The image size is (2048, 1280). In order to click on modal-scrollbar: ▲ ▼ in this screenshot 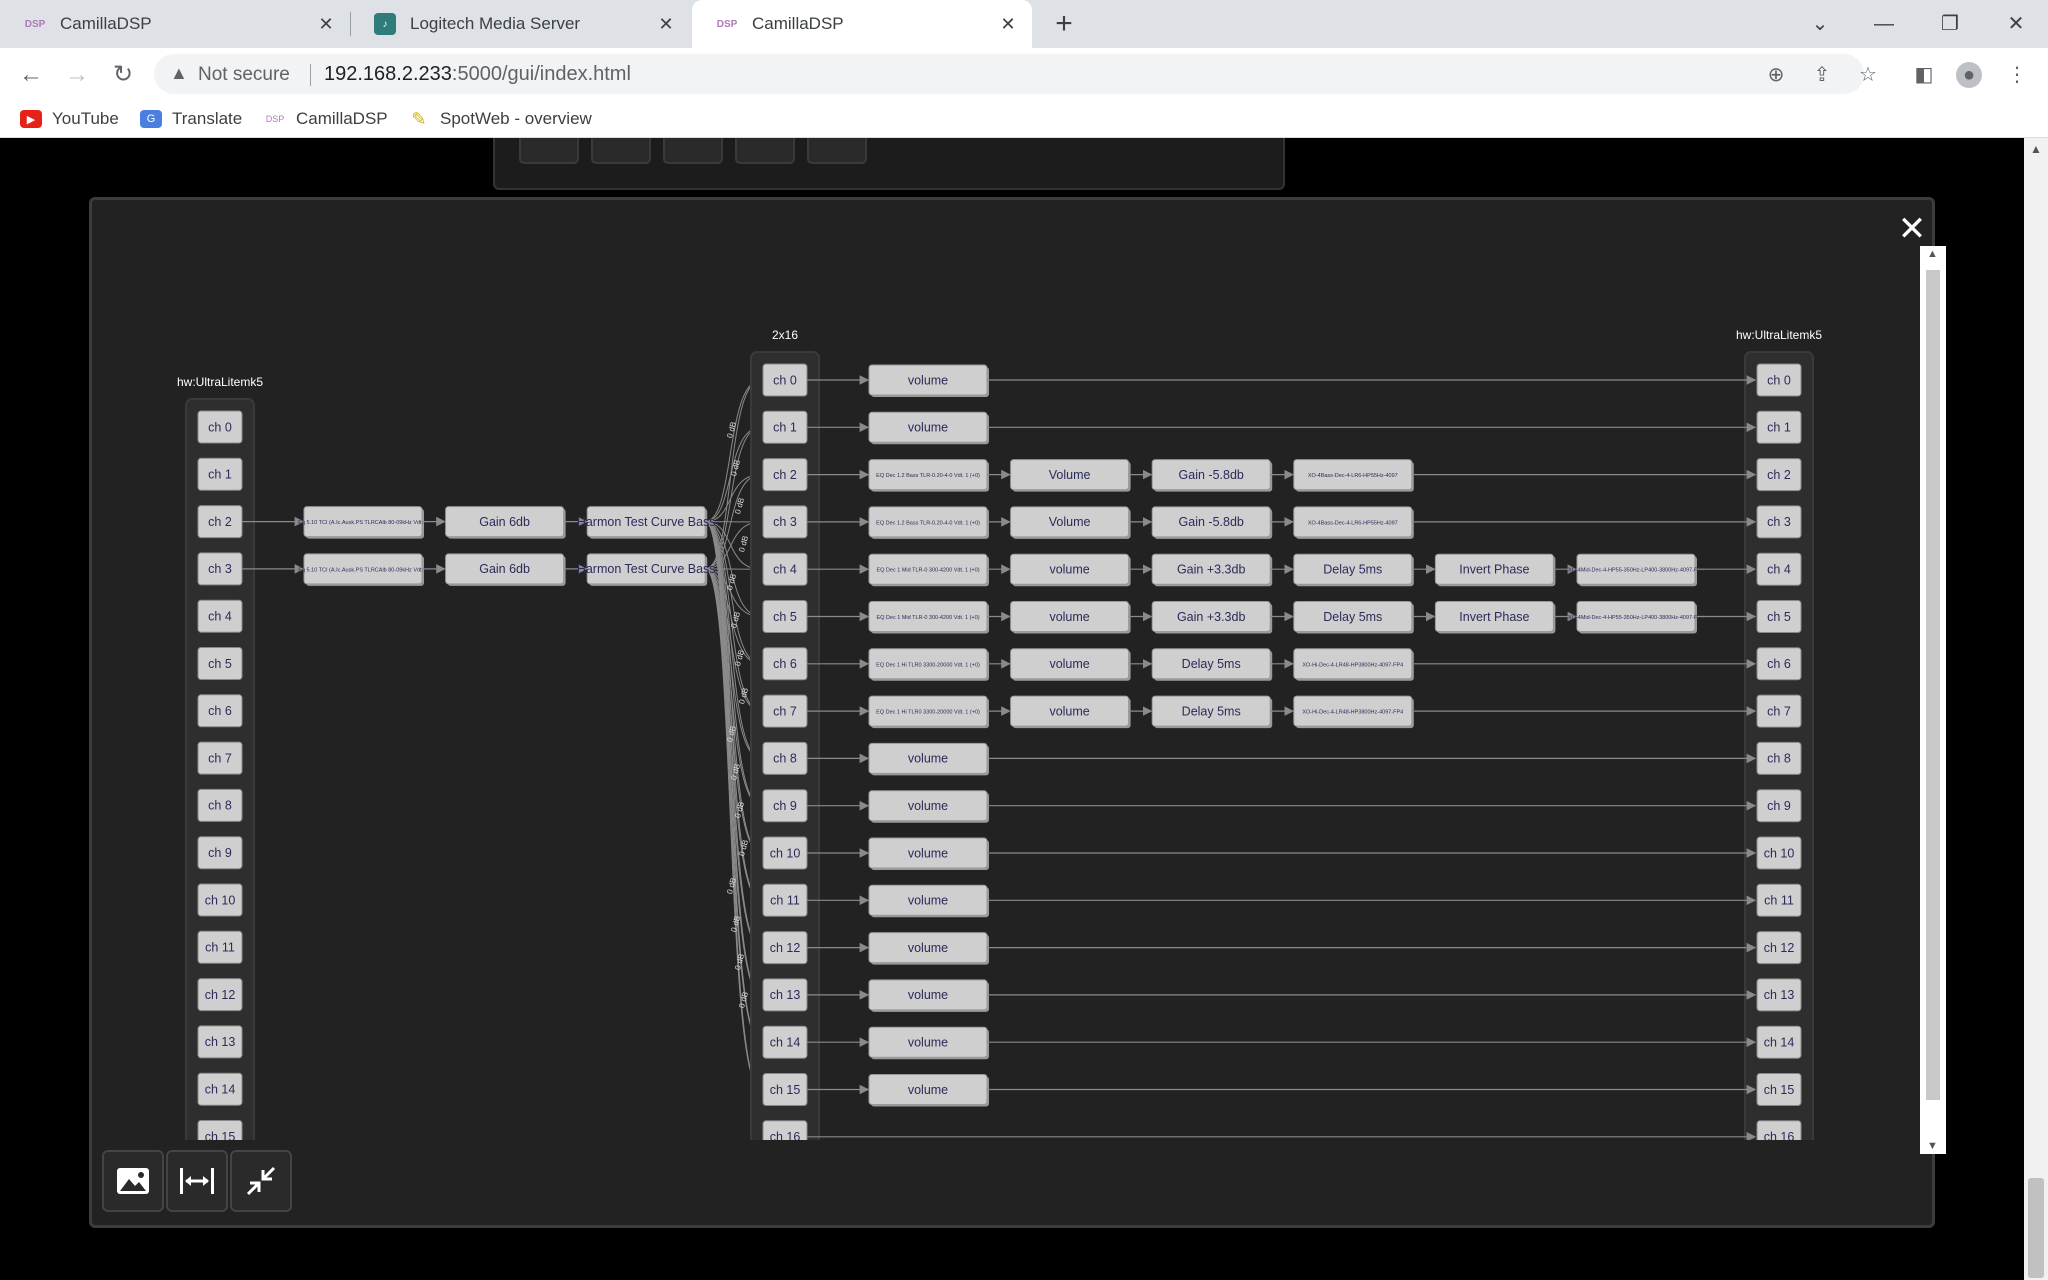, I will do `click(1933, 700)`.